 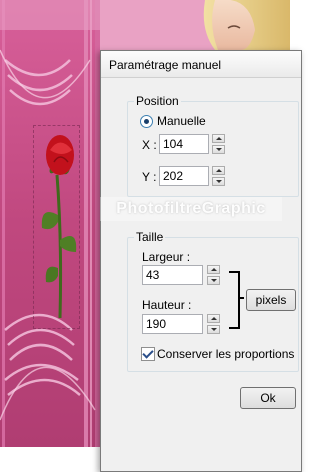 I want to click on dialog-title: Paramétrage manuel, so click(x=165, y=65).